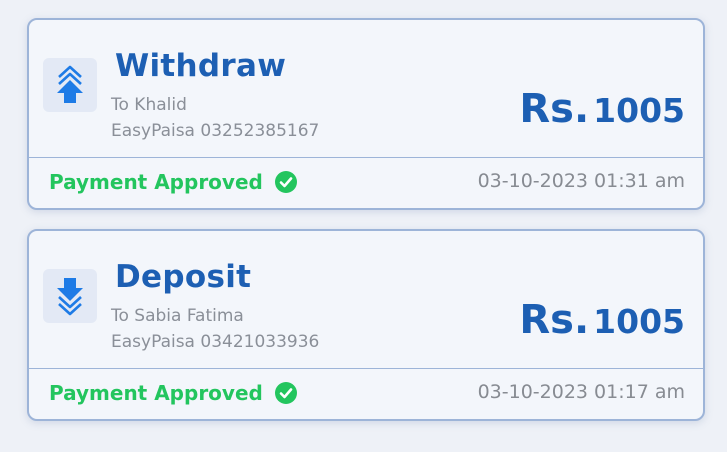 This screenshot has width=727, height=452. What do you see at coordinates (177, 316) in the screenshot?
I see `recipient-name: To Sabia Fatima` at bounding box center [177, 316].